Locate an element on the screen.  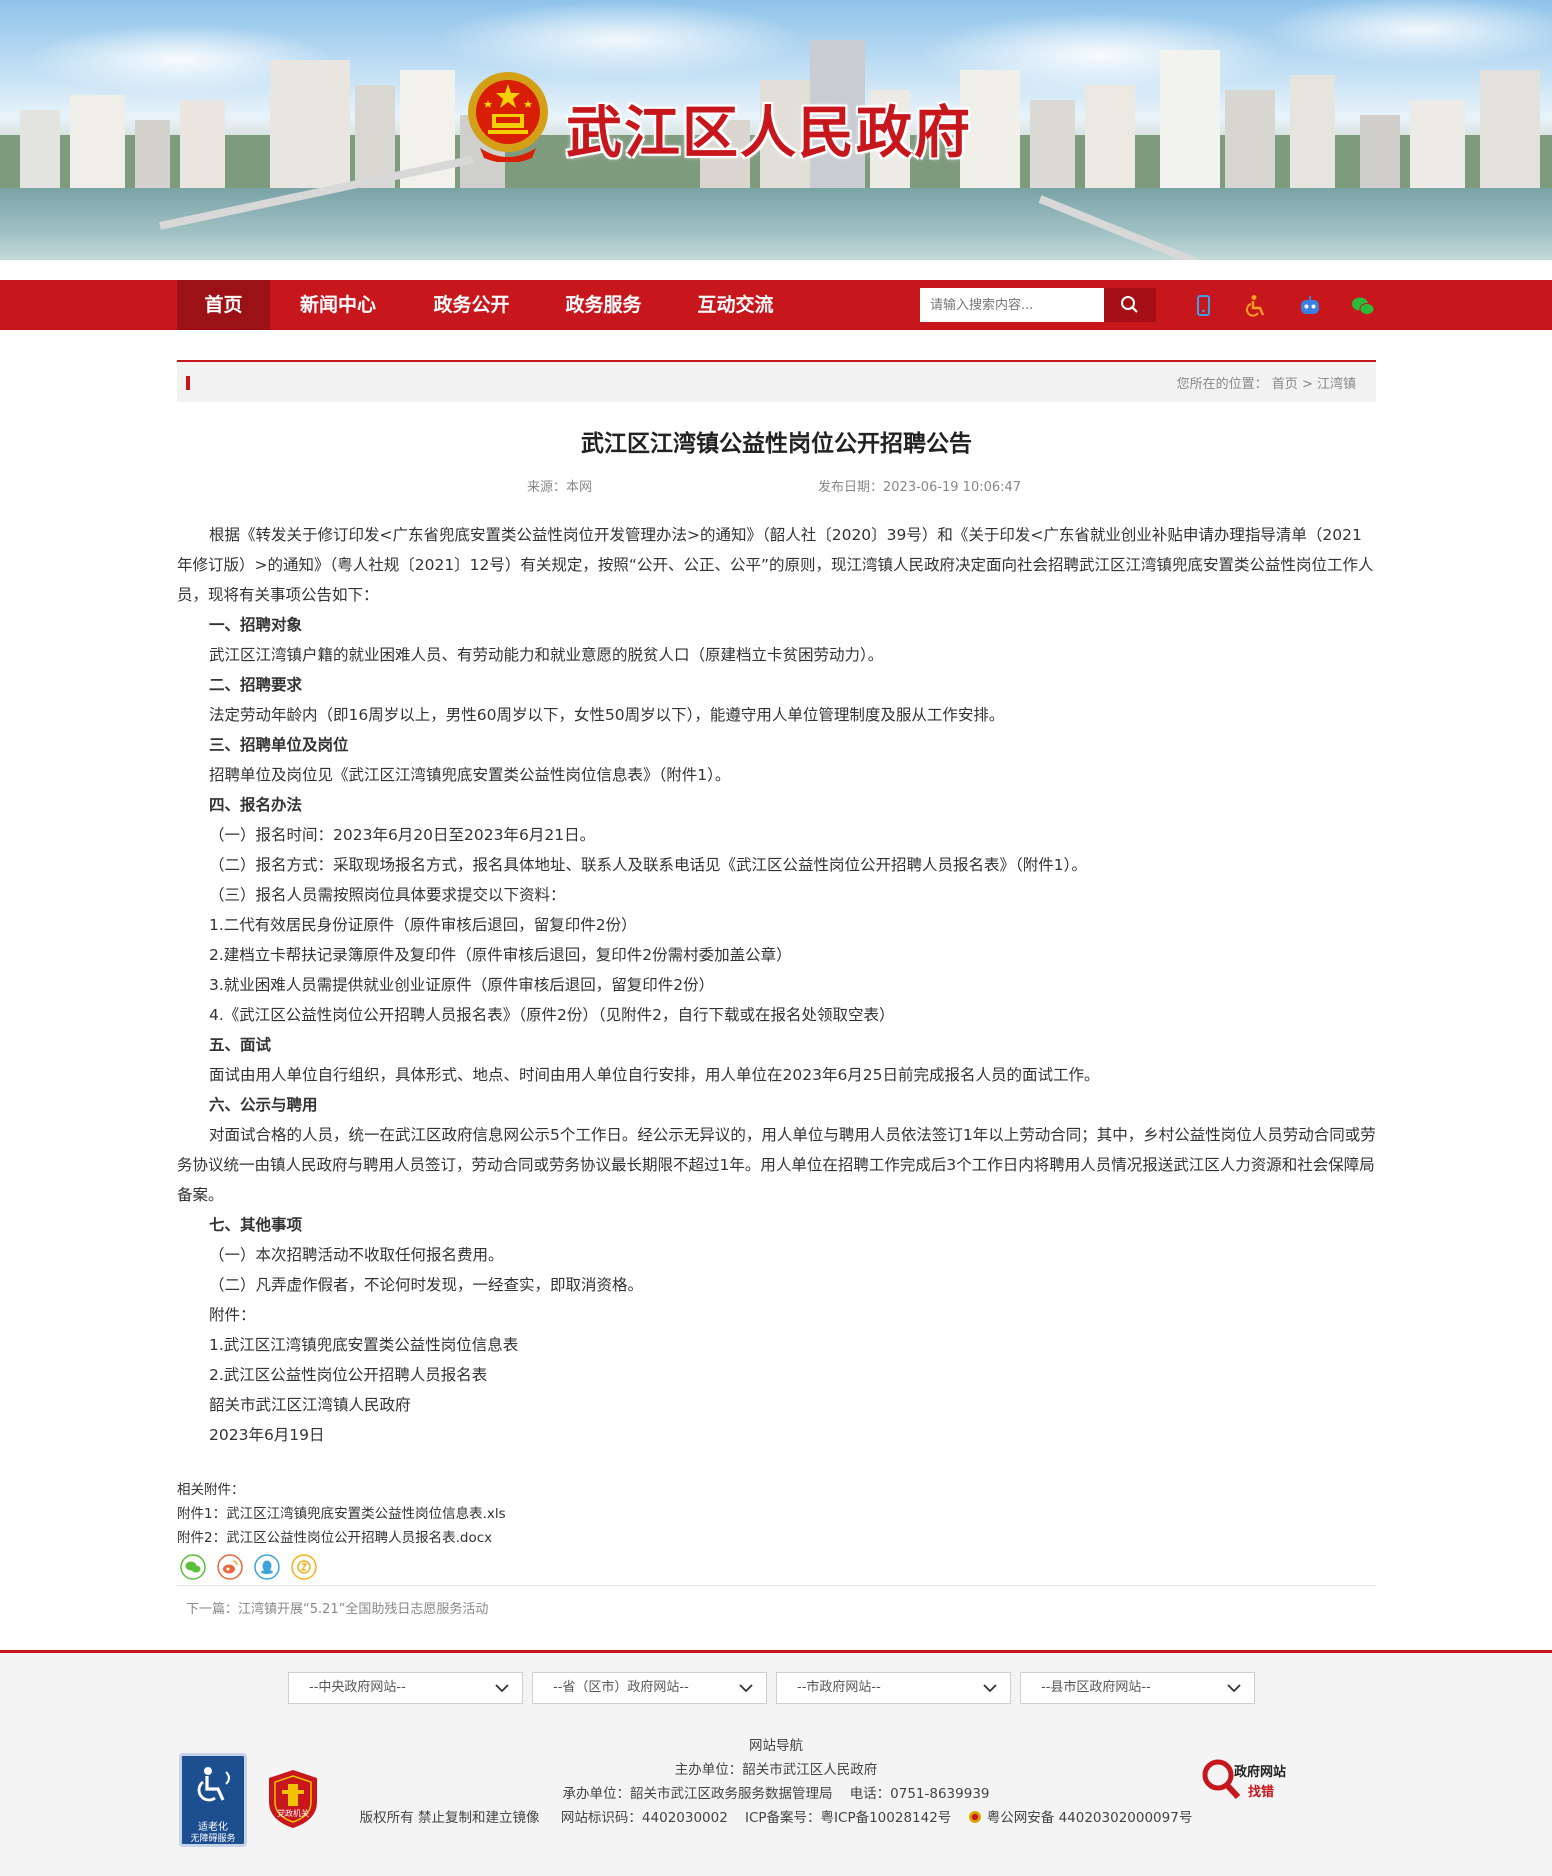
breadcrumb-marker is located at coordinates (188, 383).